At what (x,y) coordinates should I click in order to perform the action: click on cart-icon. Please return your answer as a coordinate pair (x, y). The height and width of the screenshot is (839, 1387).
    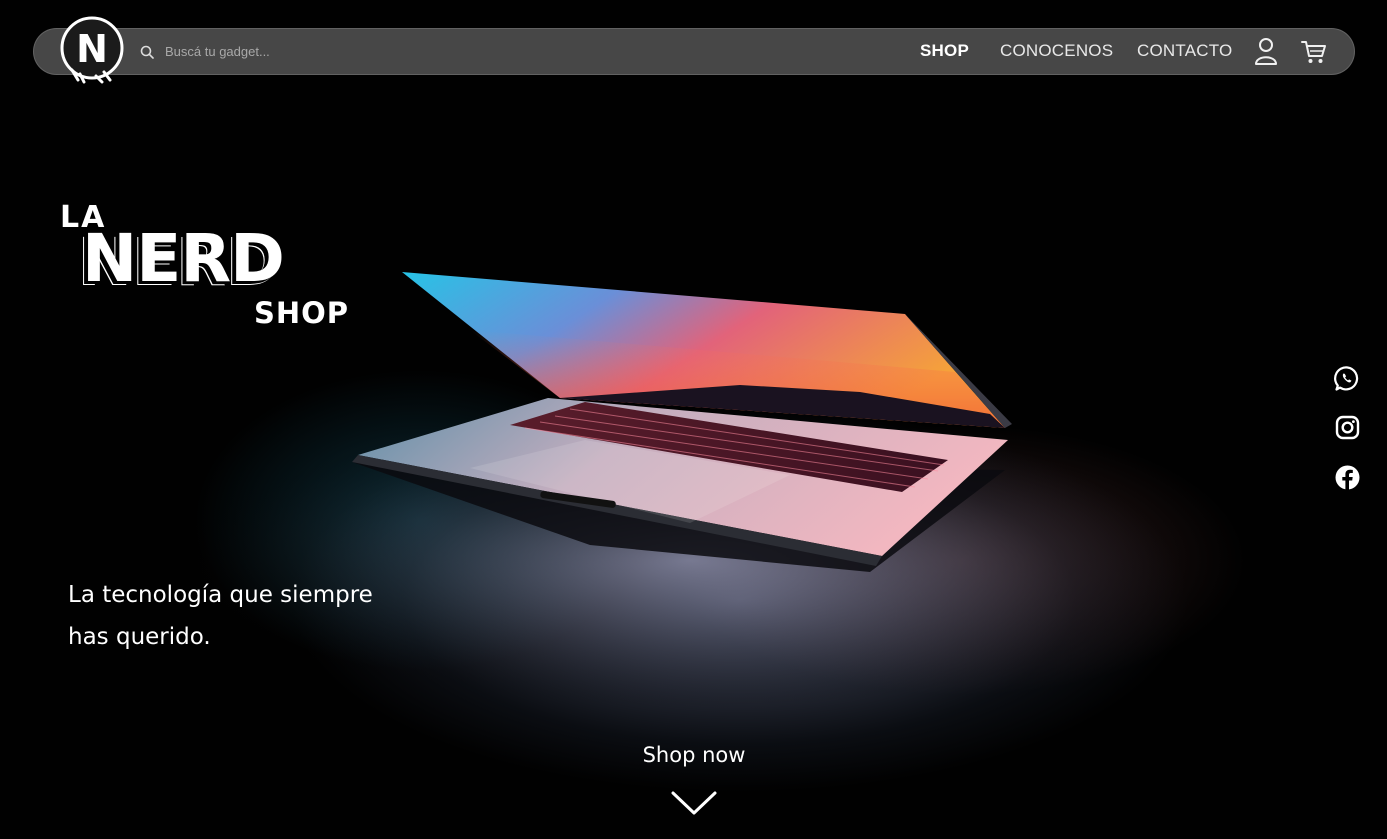
    Looking at the image, I should click on (1314, 54).